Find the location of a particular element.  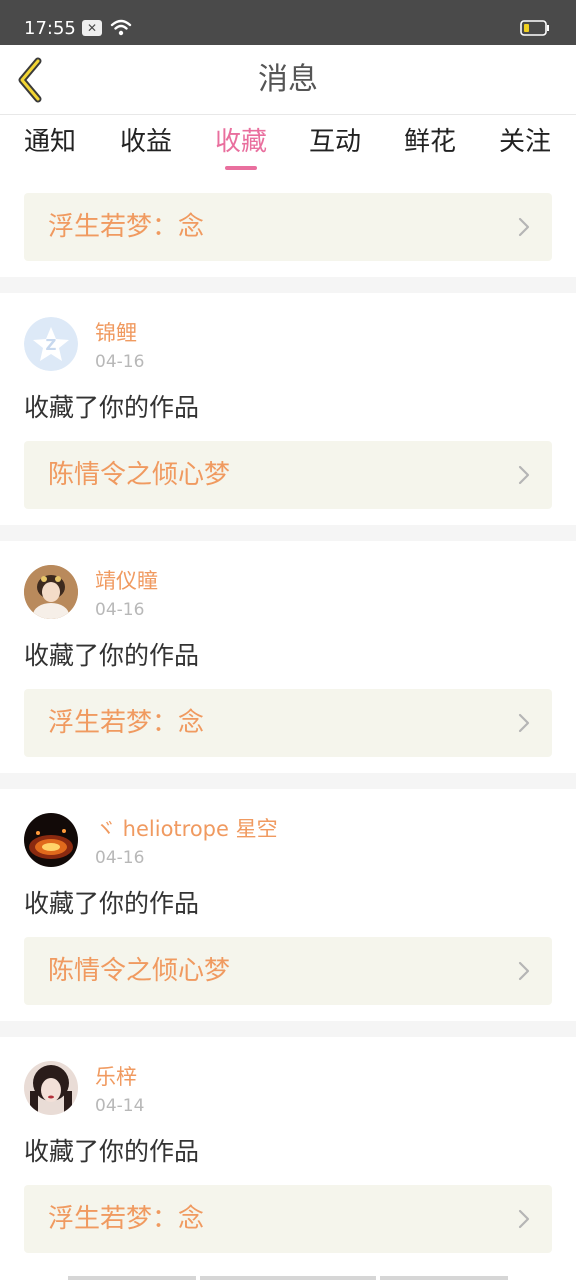

svg-text: Z is located at coordinates (51, 345).